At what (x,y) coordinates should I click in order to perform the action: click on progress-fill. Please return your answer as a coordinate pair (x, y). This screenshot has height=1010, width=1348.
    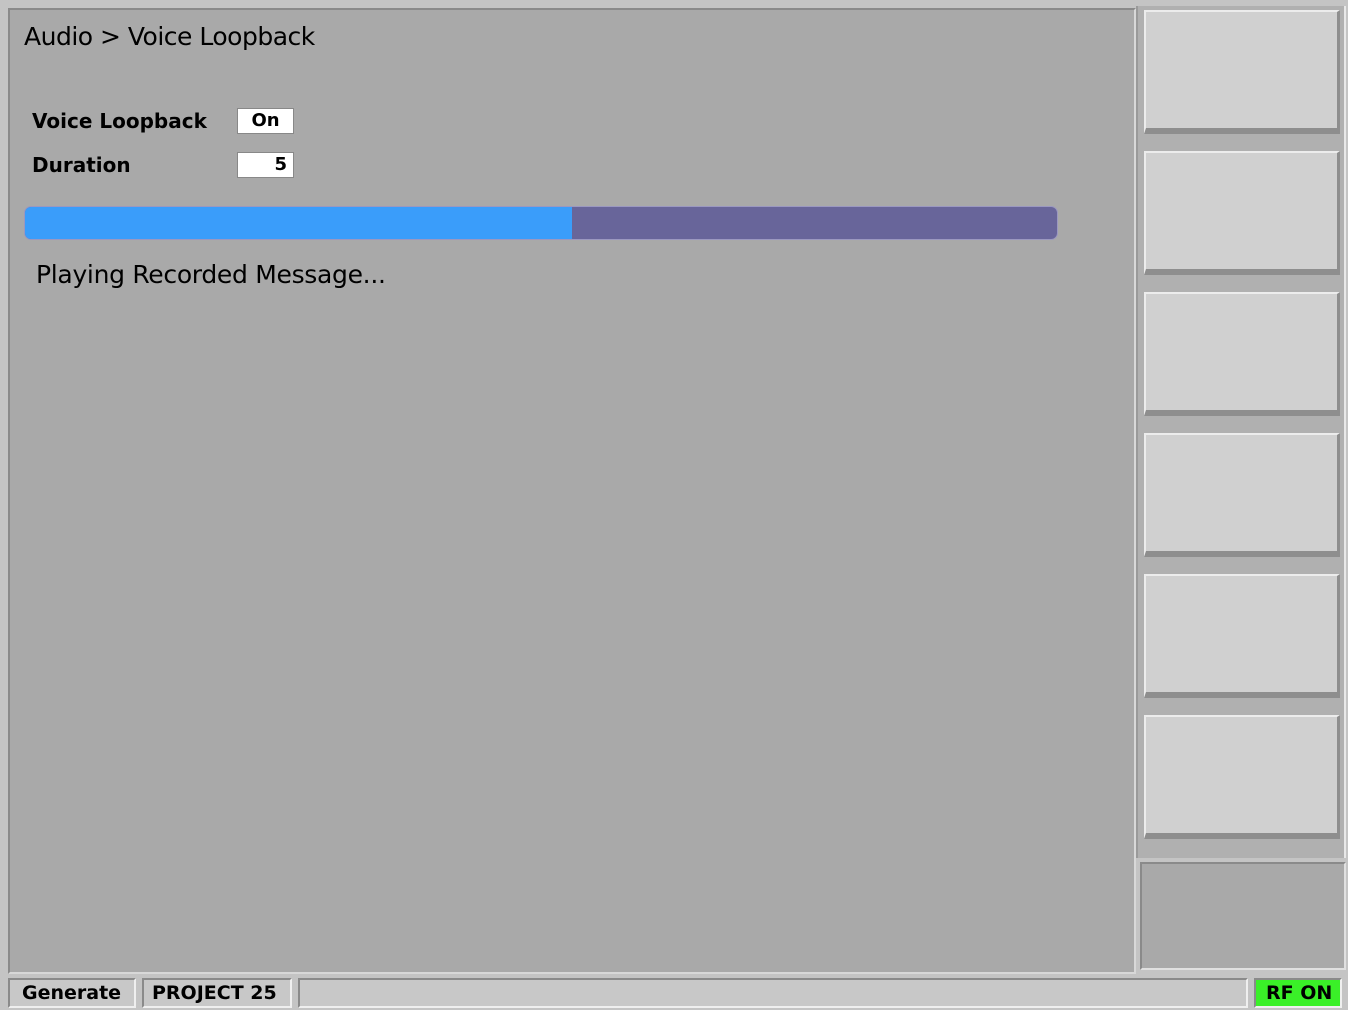
    Looking at the image, I should click on (298, 223).